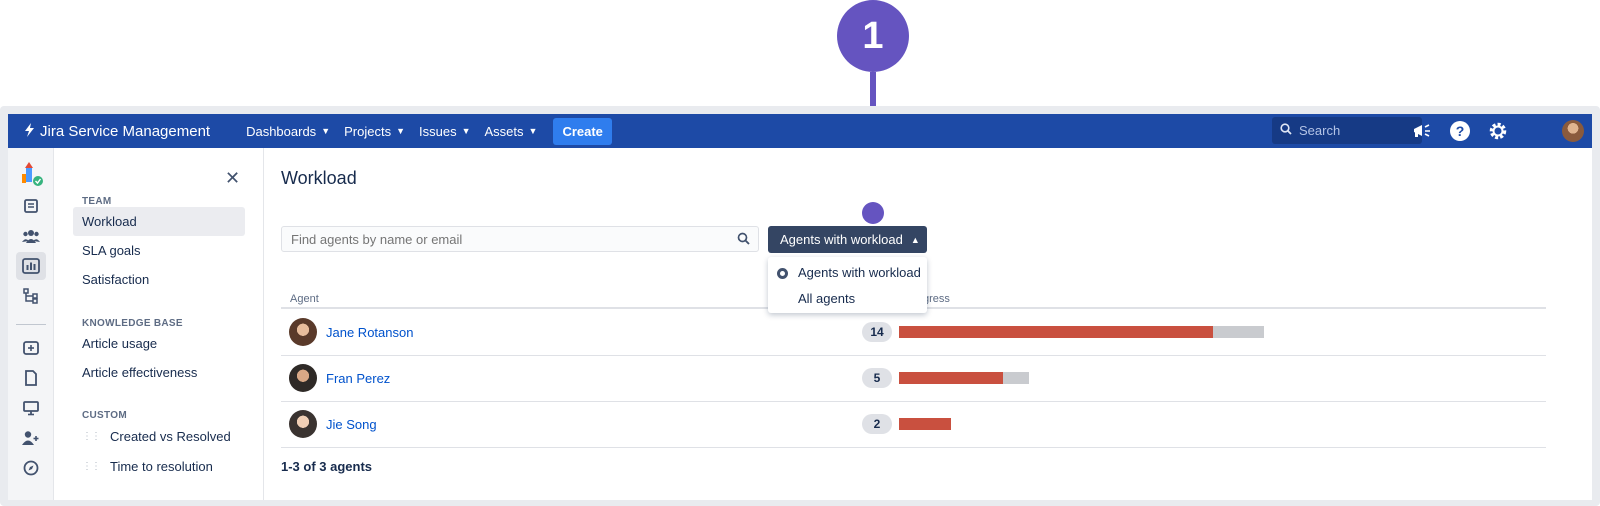  What do you see at coordinates (125, 131) in the screenshot?
I see `product-name: Jira Service Management` at bounding box center [125, 131].